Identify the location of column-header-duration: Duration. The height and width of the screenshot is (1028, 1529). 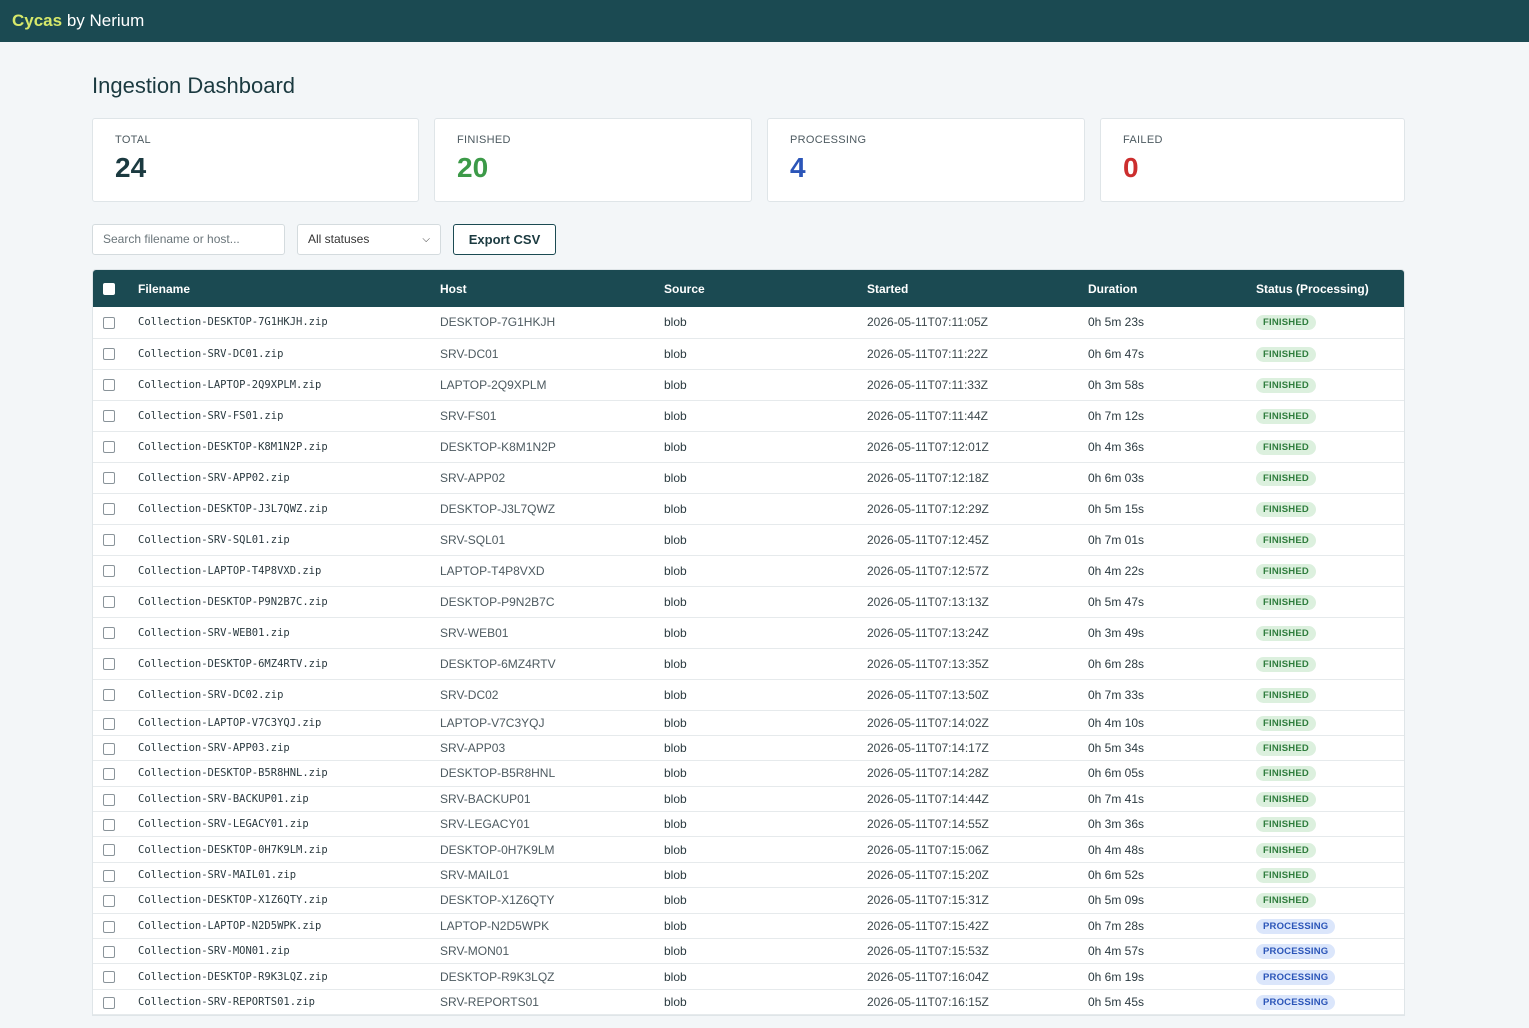
(1164, 288).